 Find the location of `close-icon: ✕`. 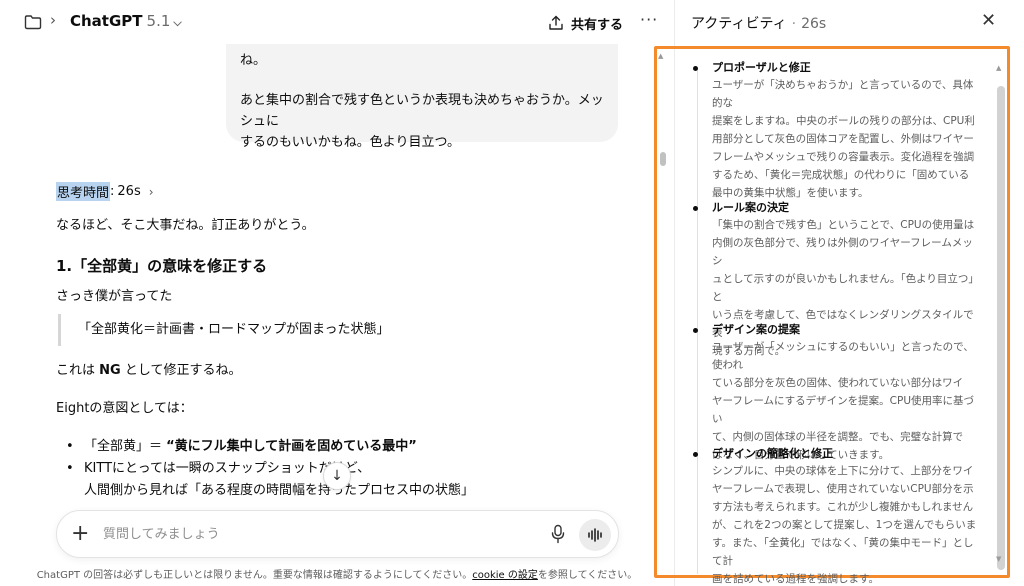

close-icon: ✕ is located at coordinates (989, 20).